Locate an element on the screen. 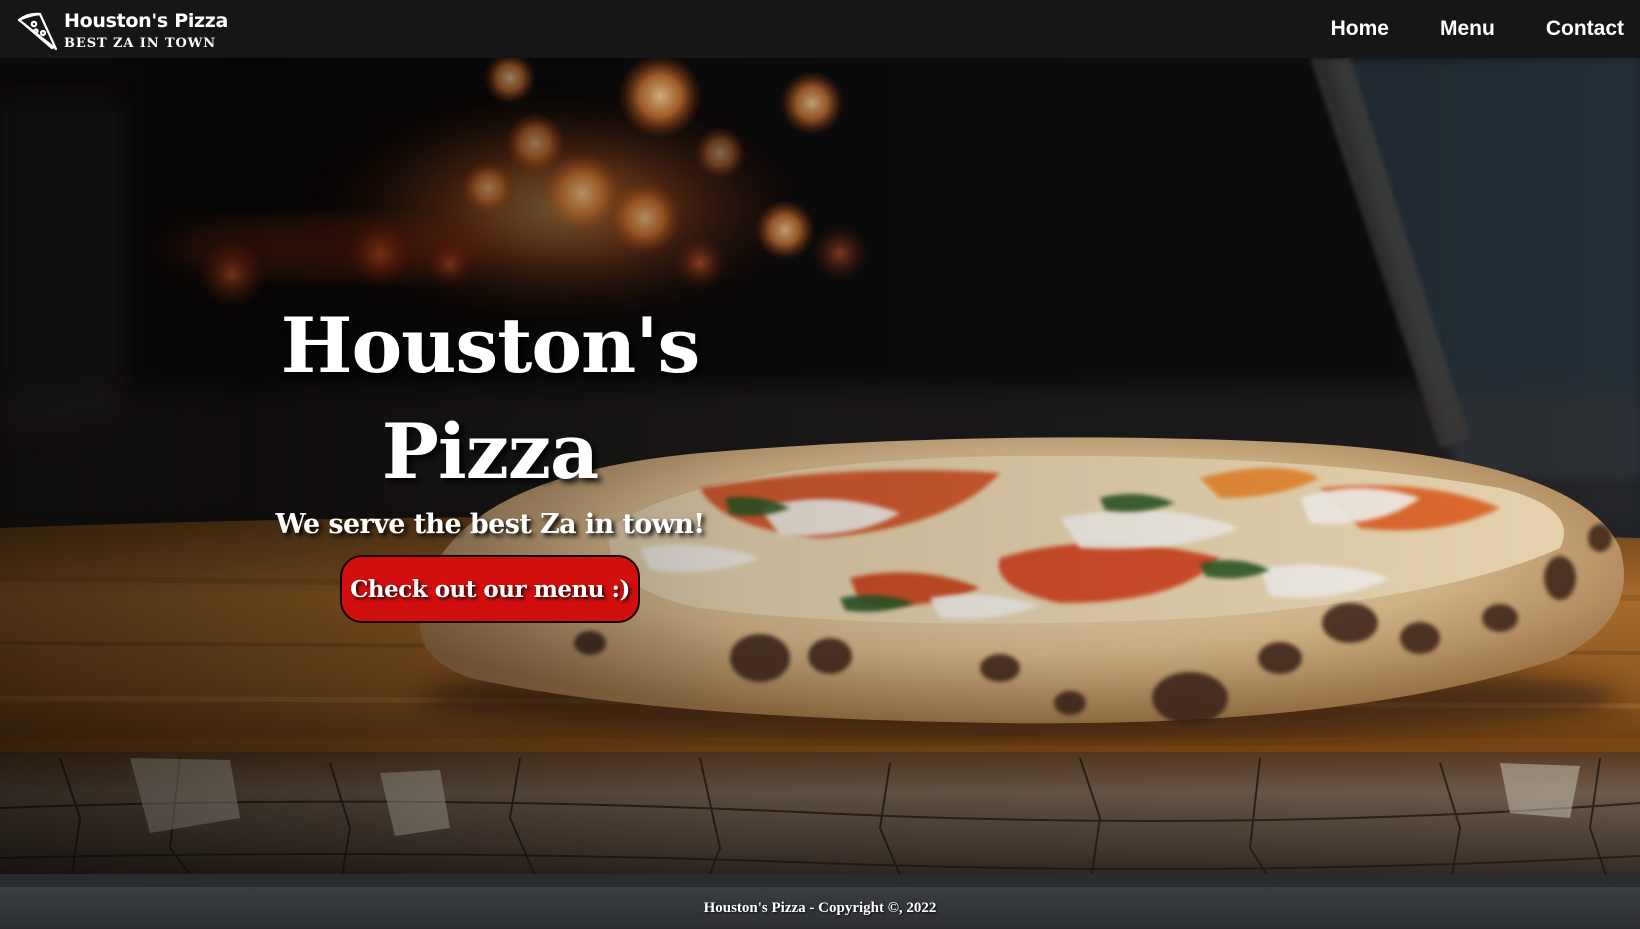 This screenshot has width=1640, height=929. main-nav: Home Menu Contact is located at coordinates (1460, 29).